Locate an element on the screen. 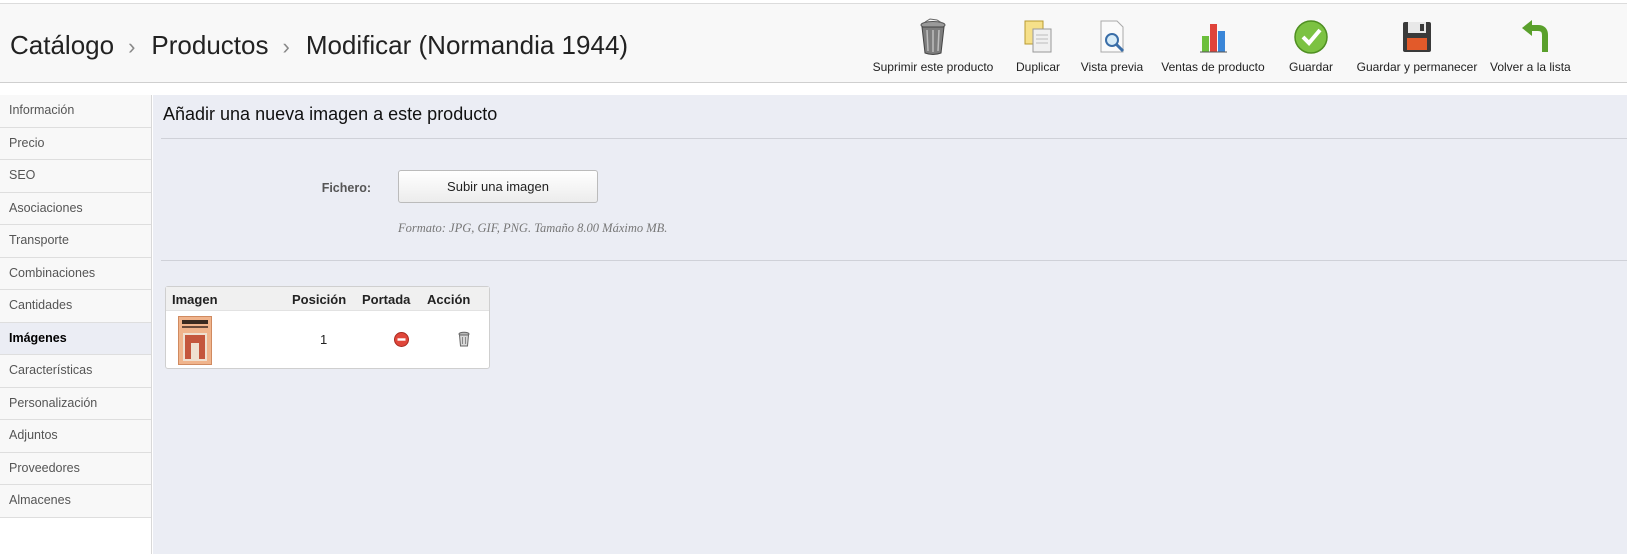  delete-product-button: Suprimir este producto is located at coordinates (933, 48).